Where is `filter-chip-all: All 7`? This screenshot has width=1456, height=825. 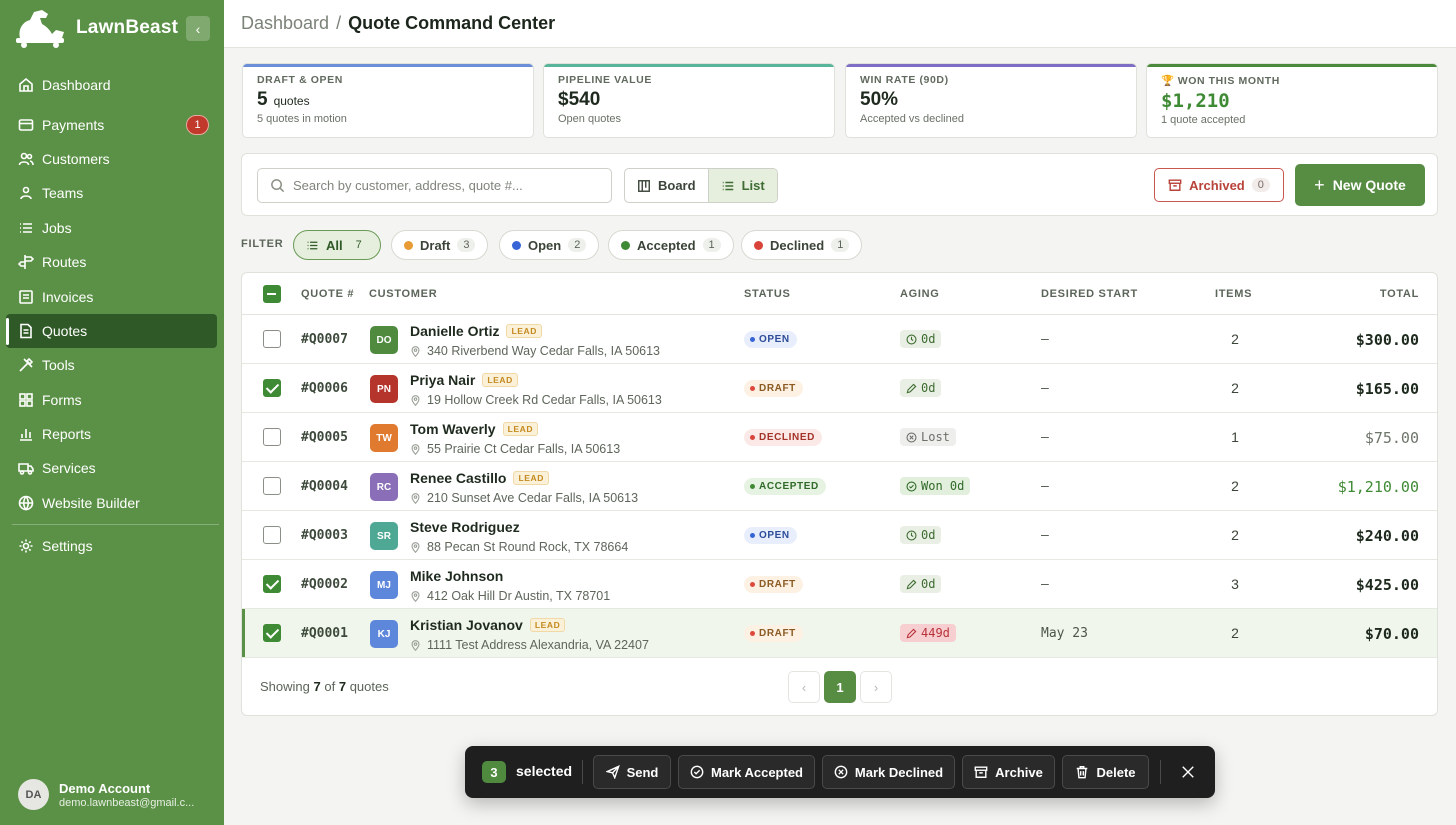
filter-chip-all: All 7 is located at coordinates (337, 245).